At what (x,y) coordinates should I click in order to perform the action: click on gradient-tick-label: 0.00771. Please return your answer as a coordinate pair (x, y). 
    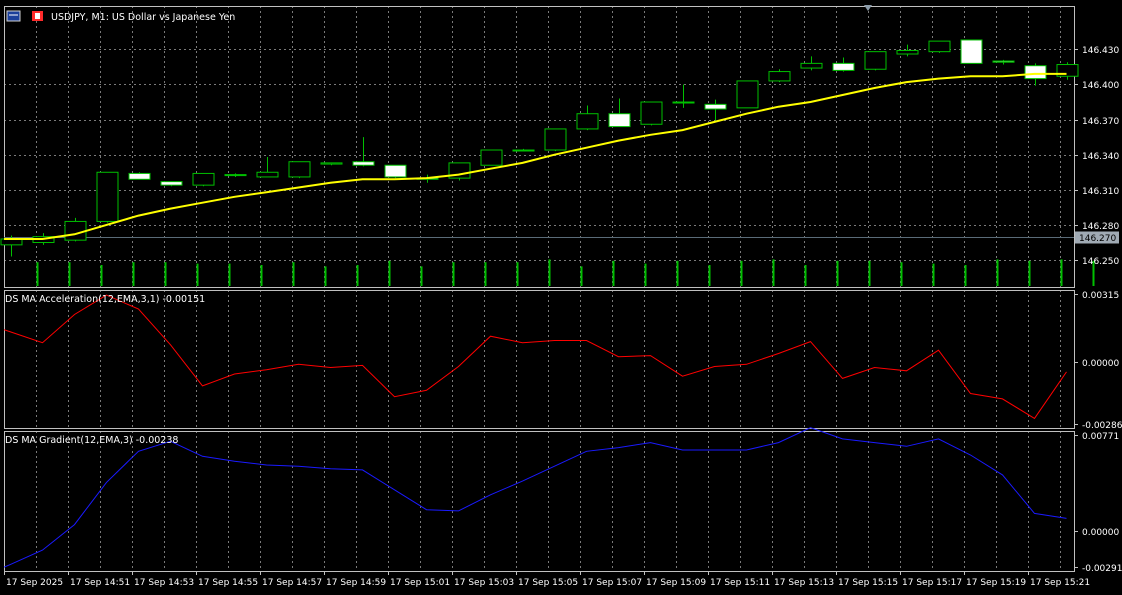
    Looking at the image, I should click on (1100, 437).